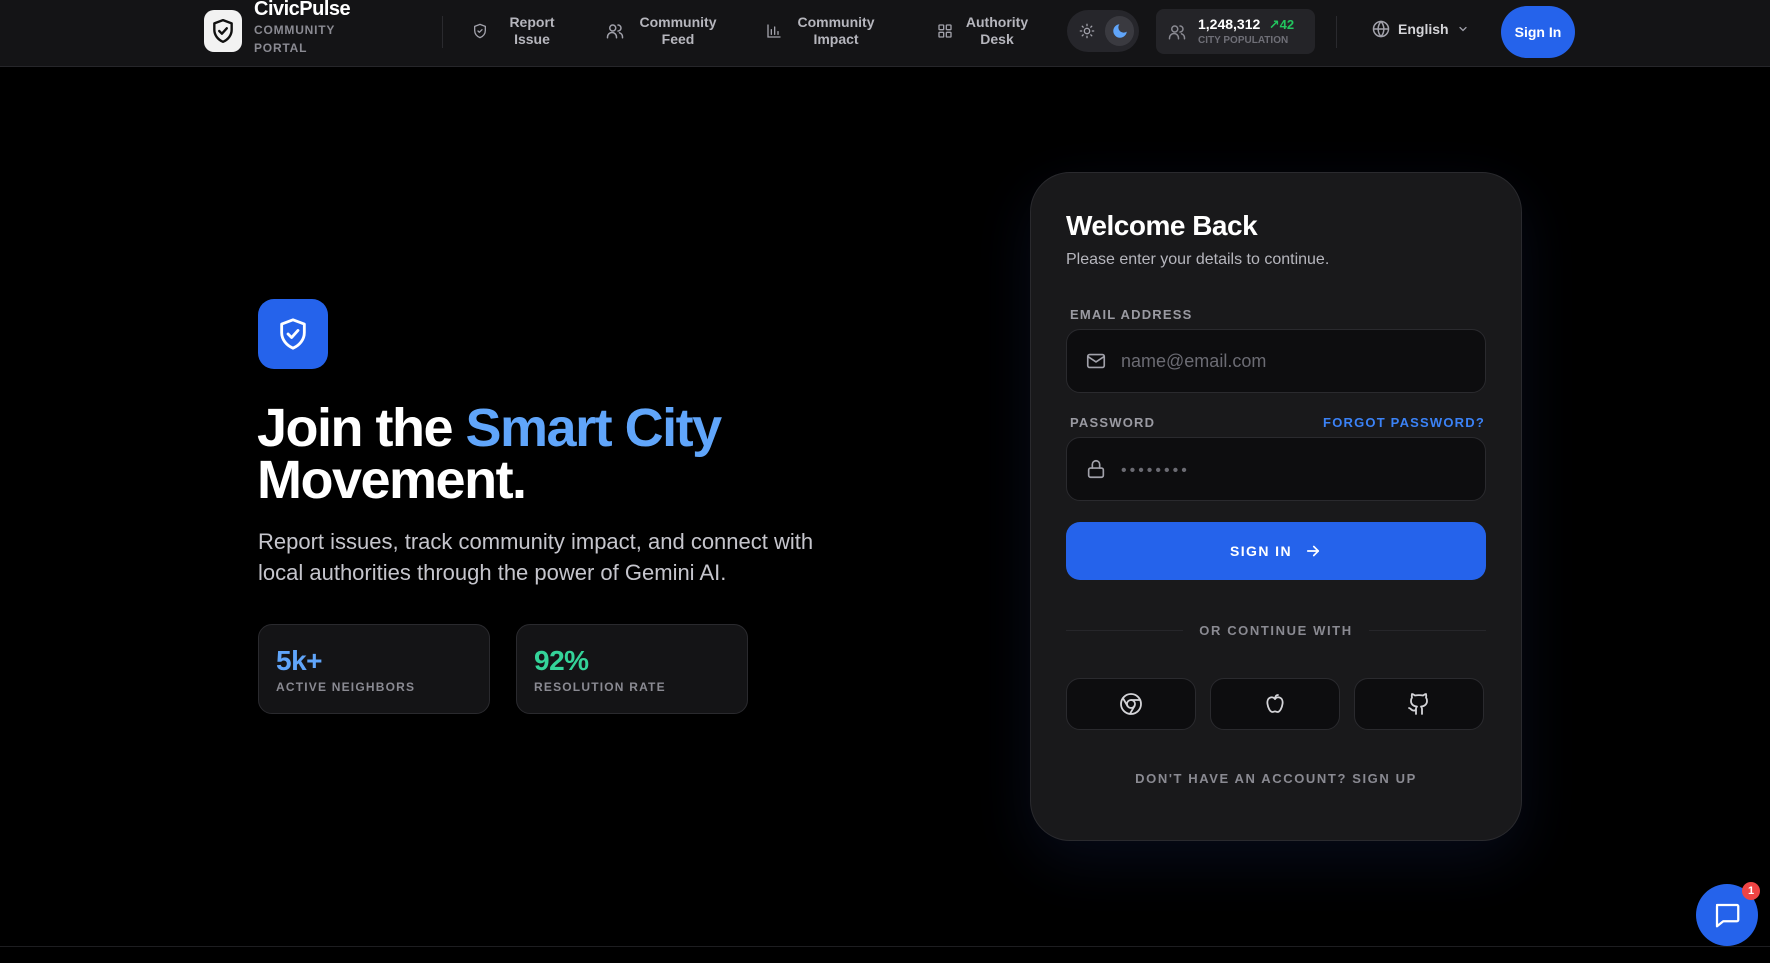 This screenshot has height=963, width=1770. Describe the element at coordinates (346, 687) in the screenshot. I see `stat-label: ACTIVE NEIGHBORS` at that location.